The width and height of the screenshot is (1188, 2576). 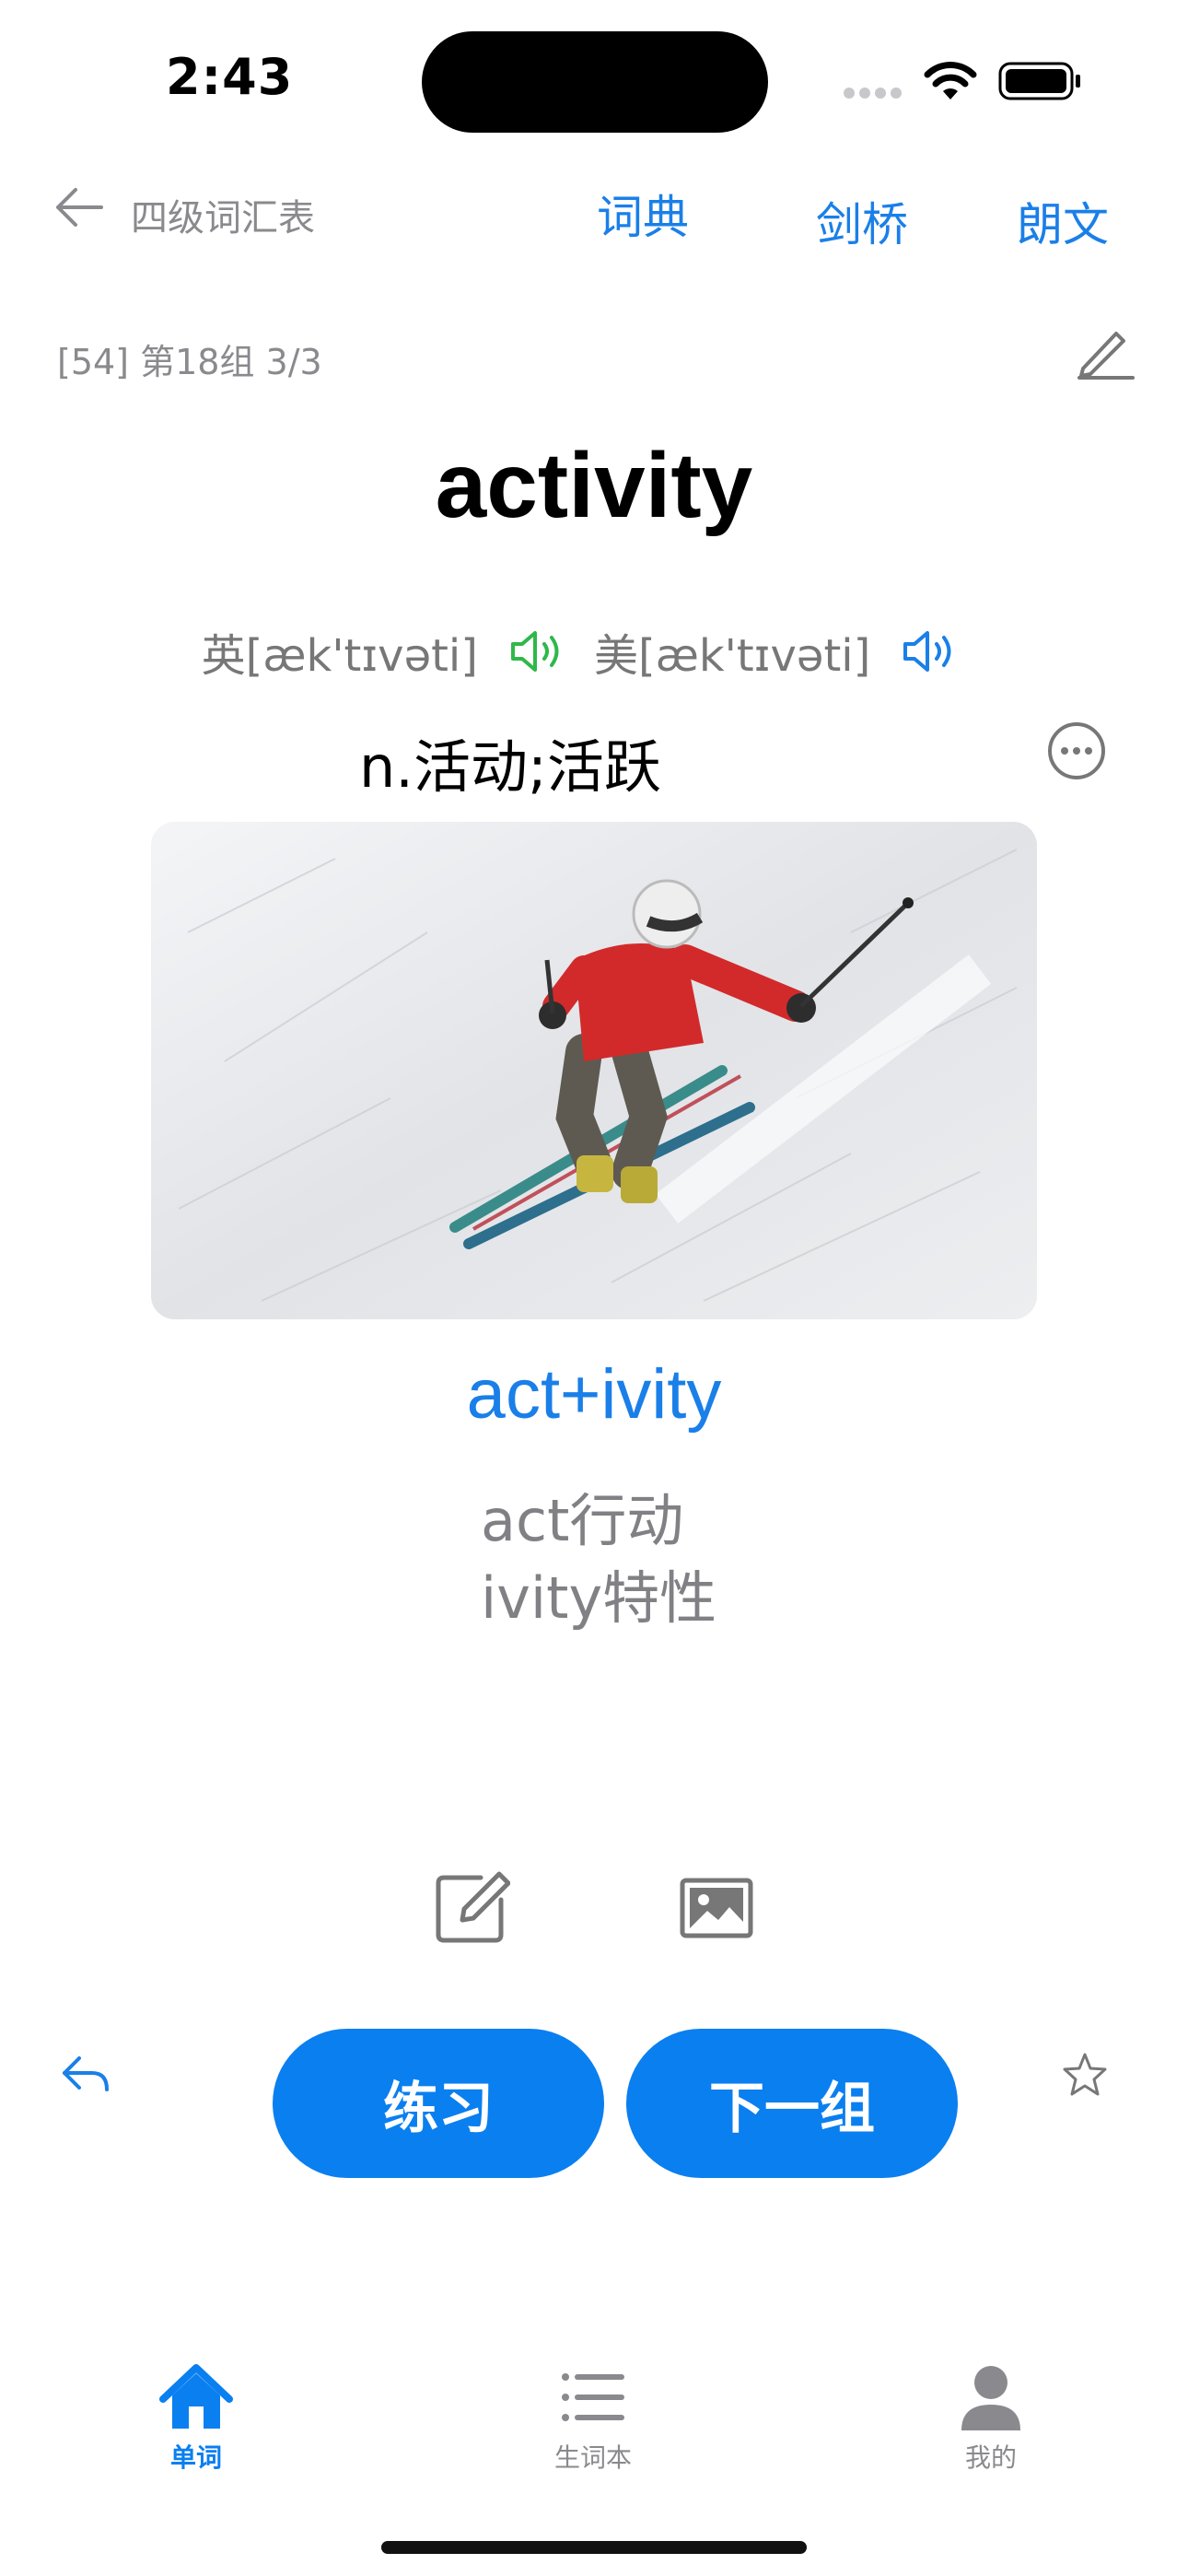 I want to click on home-icon, so click(x=196, y=2396).